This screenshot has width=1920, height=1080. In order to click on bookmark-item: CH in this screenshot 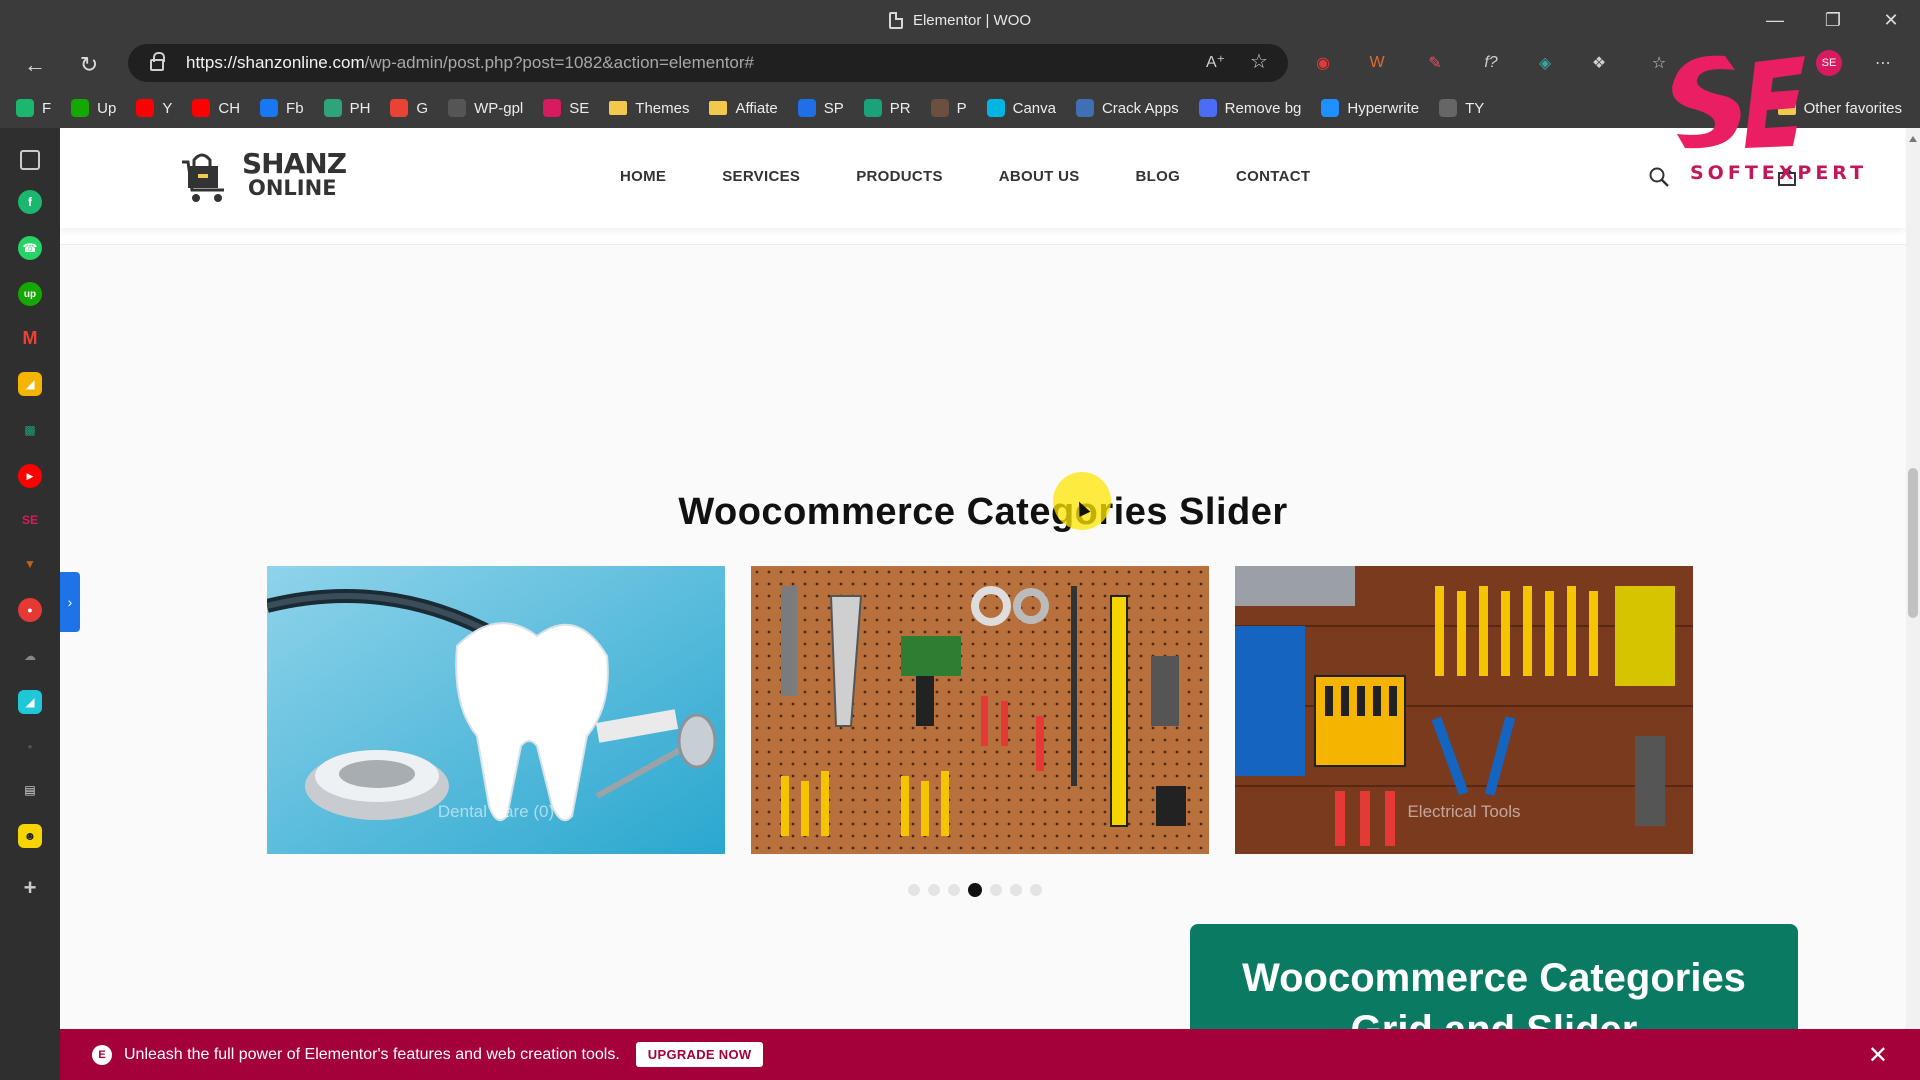, I will do `click(216, 108)`.